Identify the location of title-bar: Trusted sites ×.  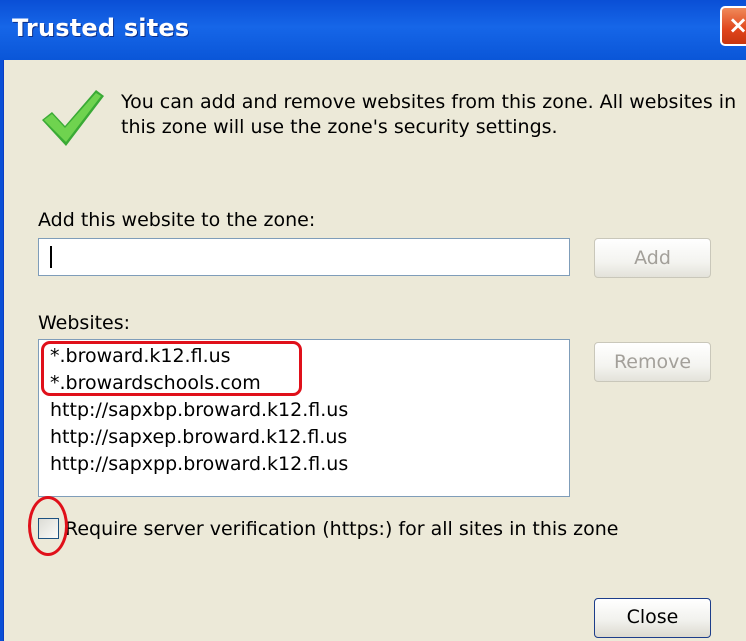
(373, 30).